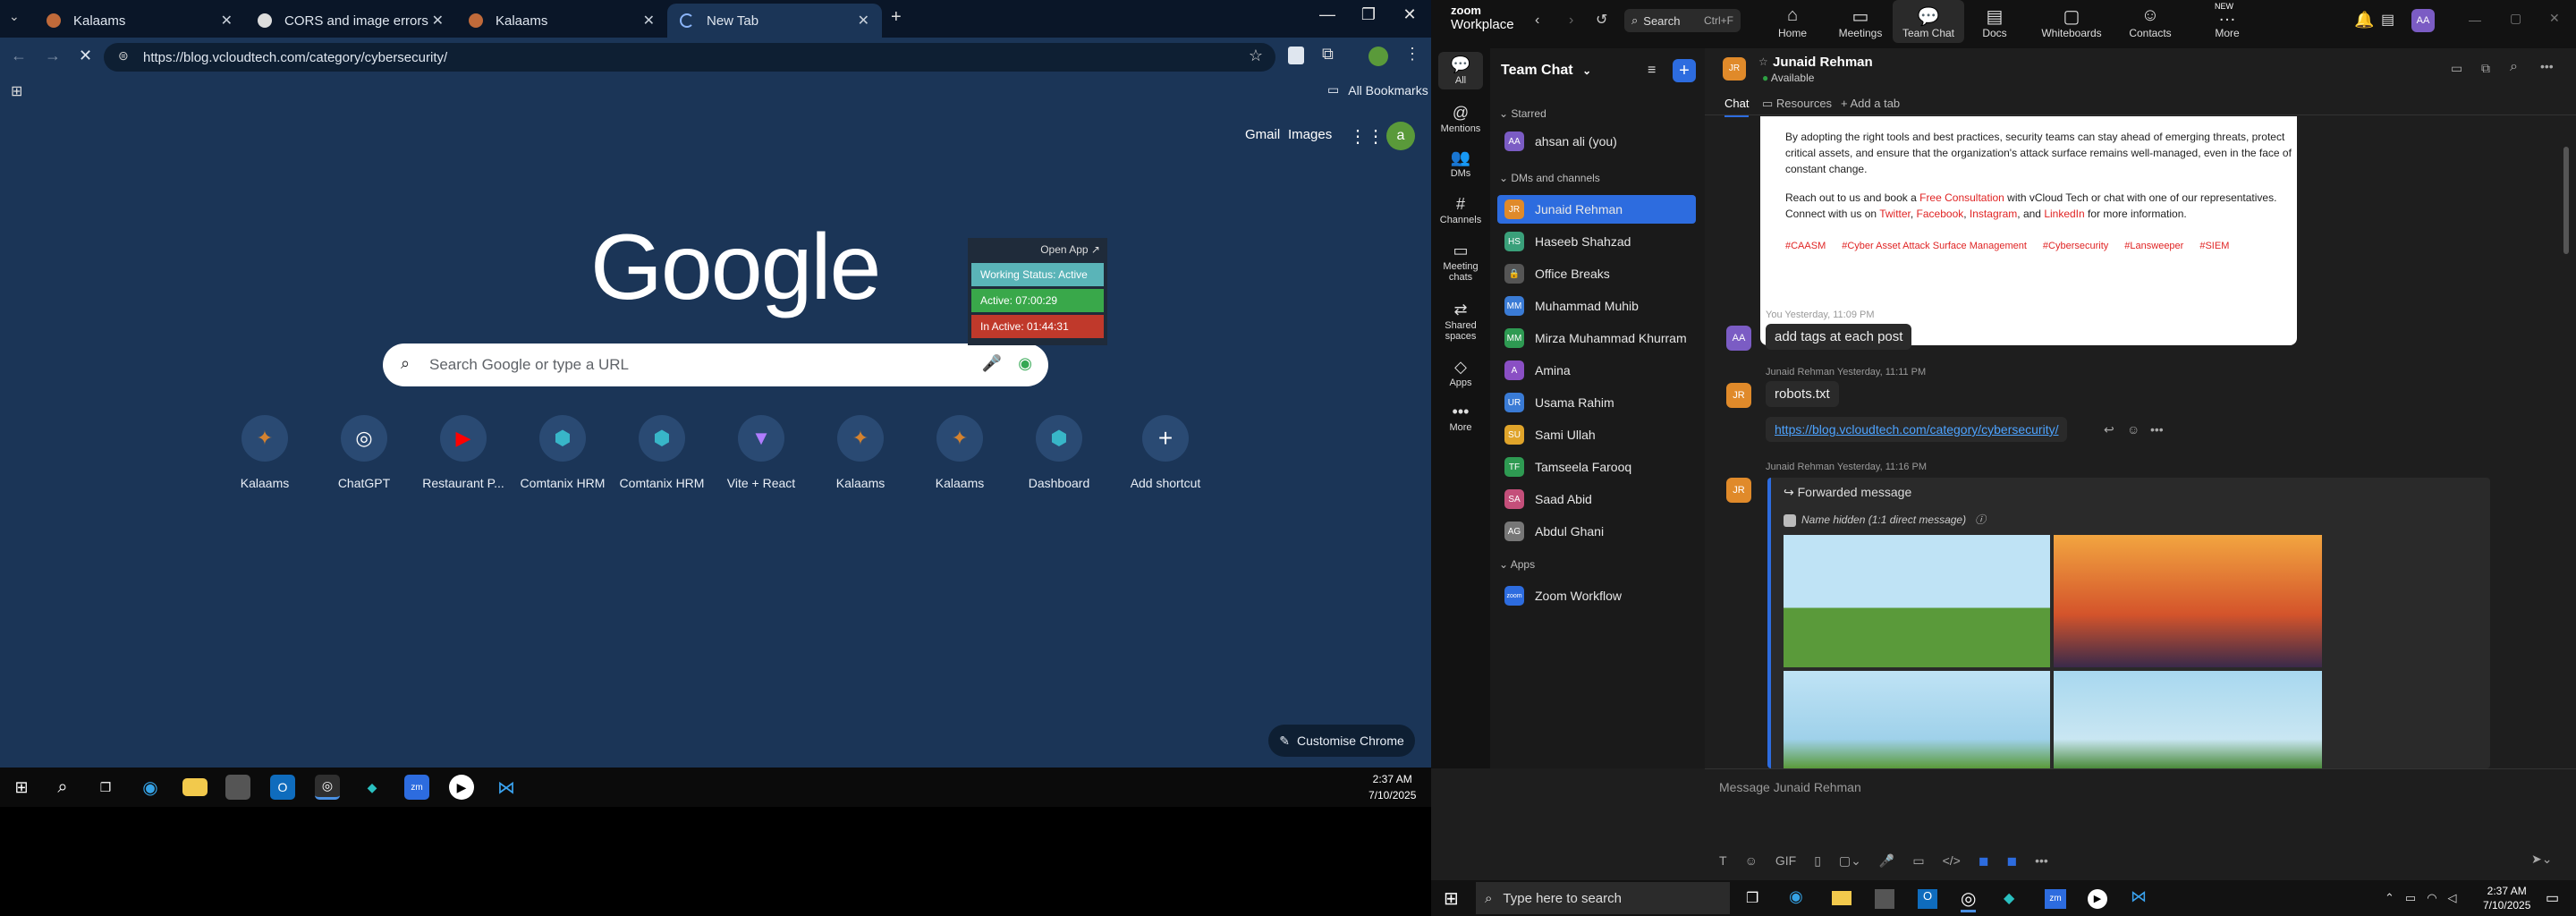 The image size is (2576, 916). I want to click on menu-kebab-icon: ⋮, so click(1412, 54).